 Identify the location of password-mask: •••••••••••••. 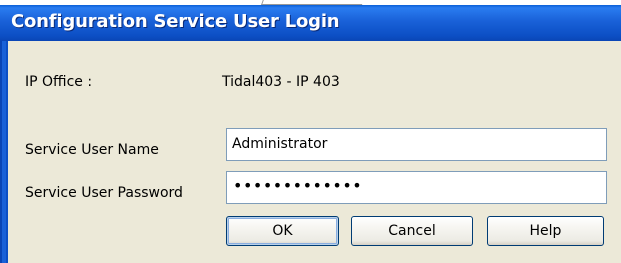
(298, 185).